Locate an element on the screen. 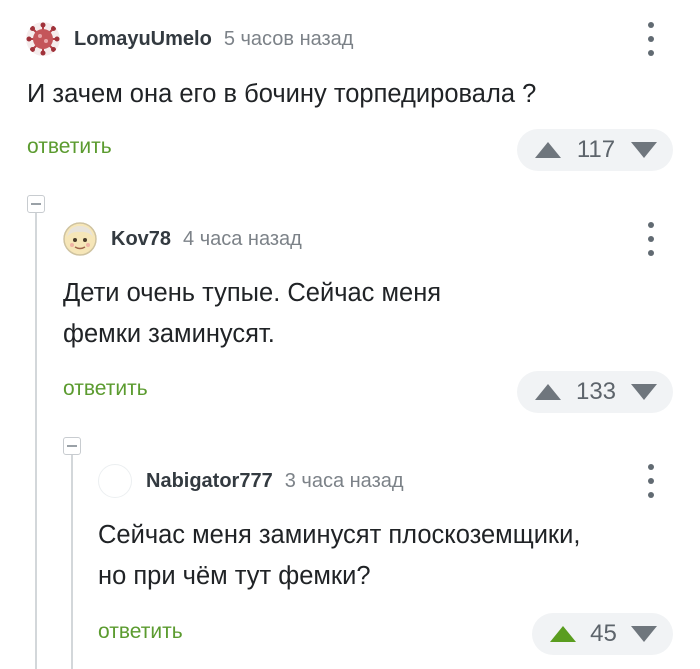 This screenshot has height=669, width=700. rating-count: 117 is located at coordinates (596, 149).